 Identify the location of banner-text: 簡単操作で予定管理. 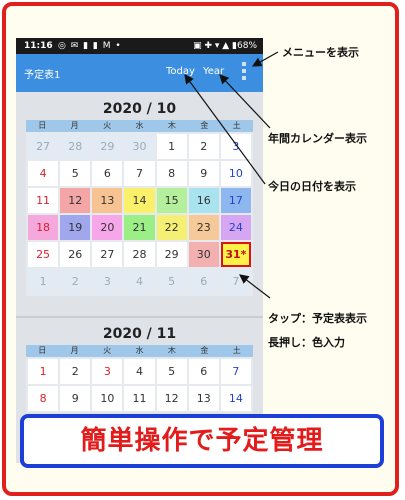
(202, 441).